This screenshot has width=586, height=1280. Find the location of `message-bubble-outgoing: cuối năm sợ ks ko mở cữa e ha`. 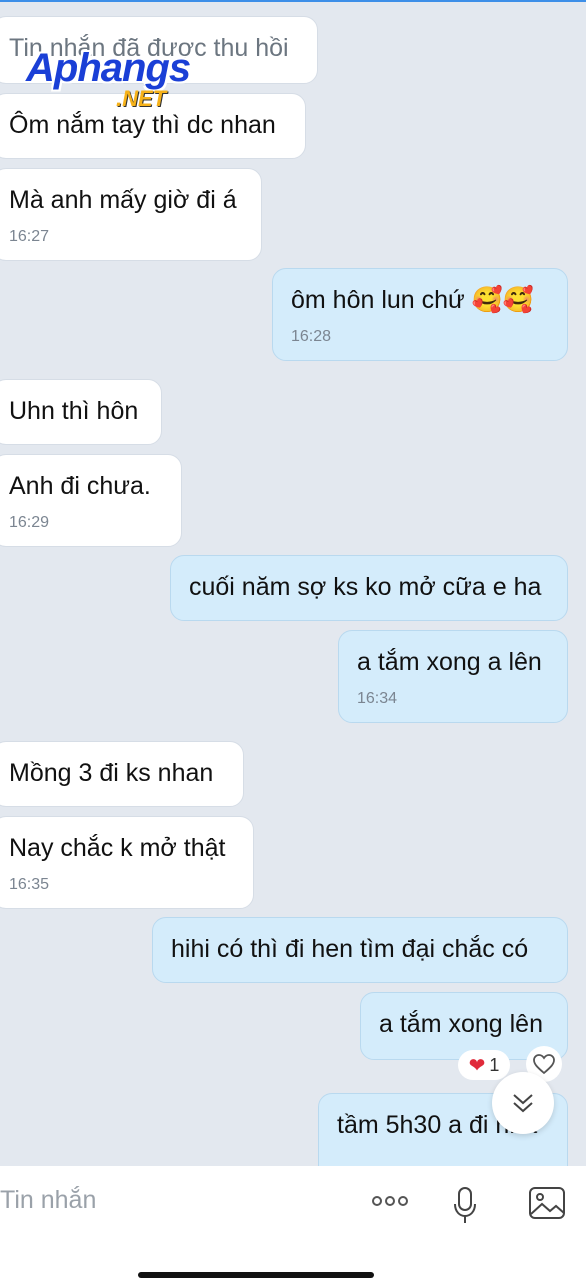

message-bubble-outgoing: cuối năm sợ ks ko mở cữa e ha is located at coordinates (369, 588).